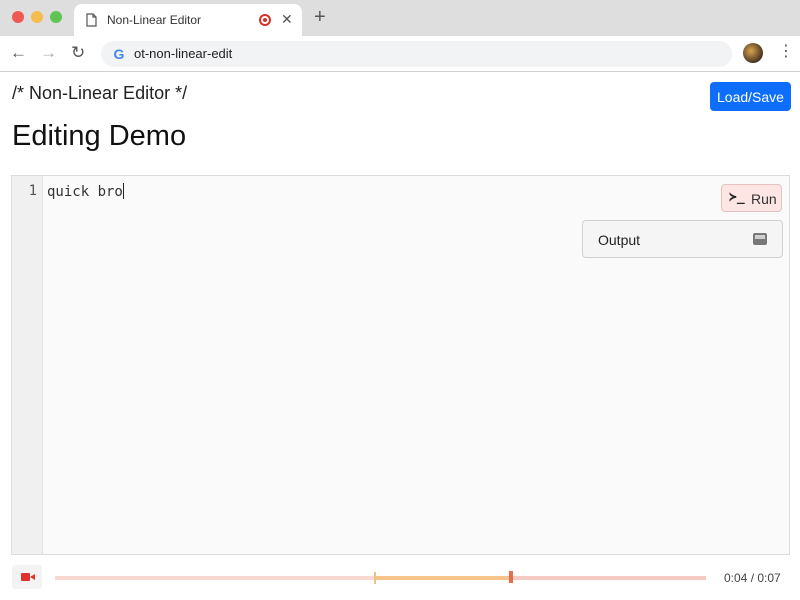 The width and height of the screenshot is (800, 600). Describe the element at coordinates (619, 240) in the screenshot. I see `output-label: Output` at that location.